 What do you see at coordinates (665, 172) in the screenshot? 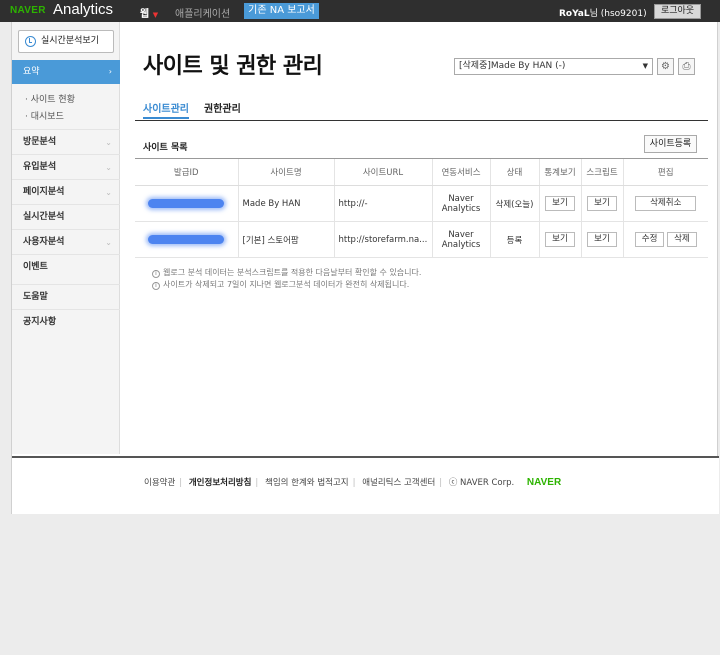
I see `col-header-edit: 편집` at bounding box center [665, 172].